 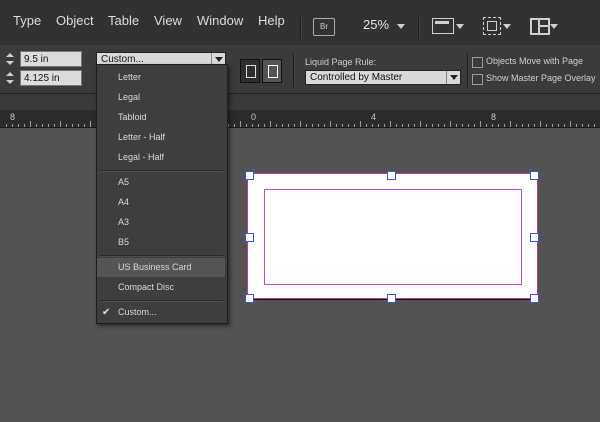 What do you see at coordinates (271, 20) in the screenshot?
I see `menu-help: Help` at bounding box center [271, 20].